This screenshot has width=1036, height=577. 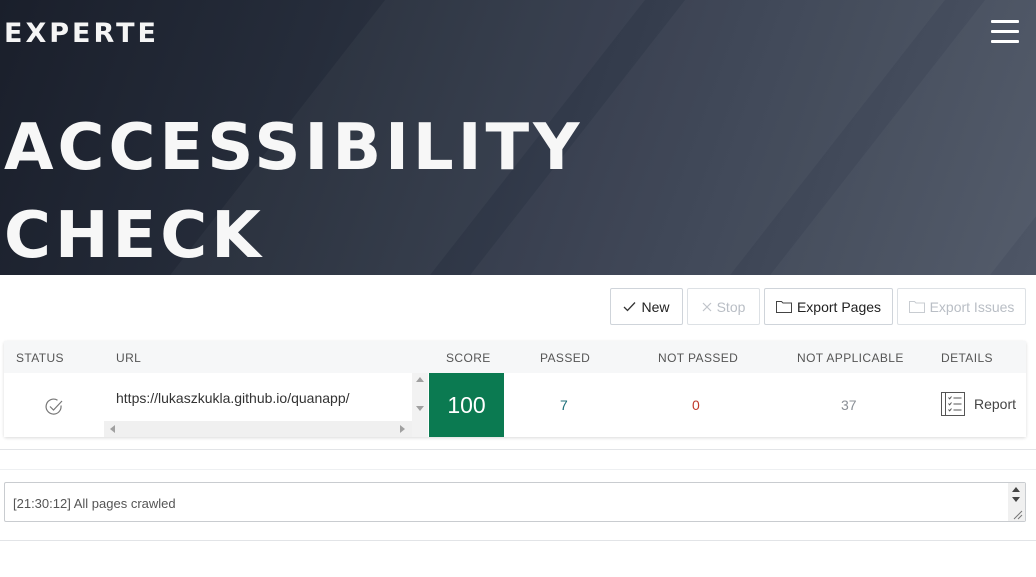 What do you see at coordinates (233, 398) in the screenshot?
I see `url-text: https://lukaszkukla.github.io/quanapp/` at bounding box center [233, 398].